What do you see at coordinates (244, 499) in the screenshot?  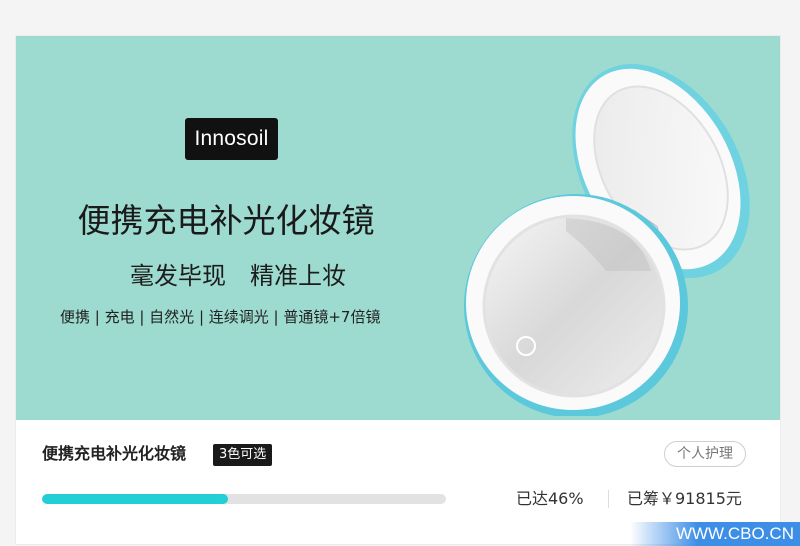 I see `funding-progress-bar` at bounding box center [244, 499].